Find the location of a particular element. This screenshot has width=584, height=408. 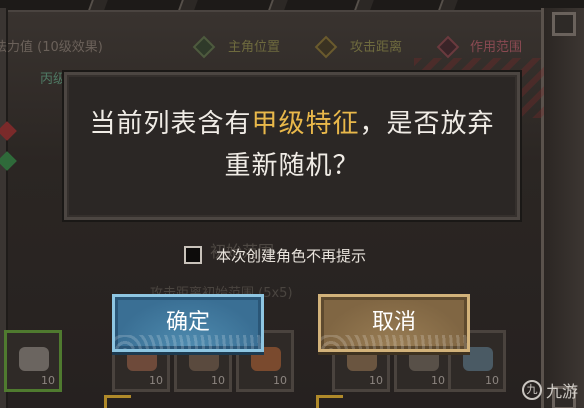

cancel-button-label: 取消 is located at coordinates (393, 322).